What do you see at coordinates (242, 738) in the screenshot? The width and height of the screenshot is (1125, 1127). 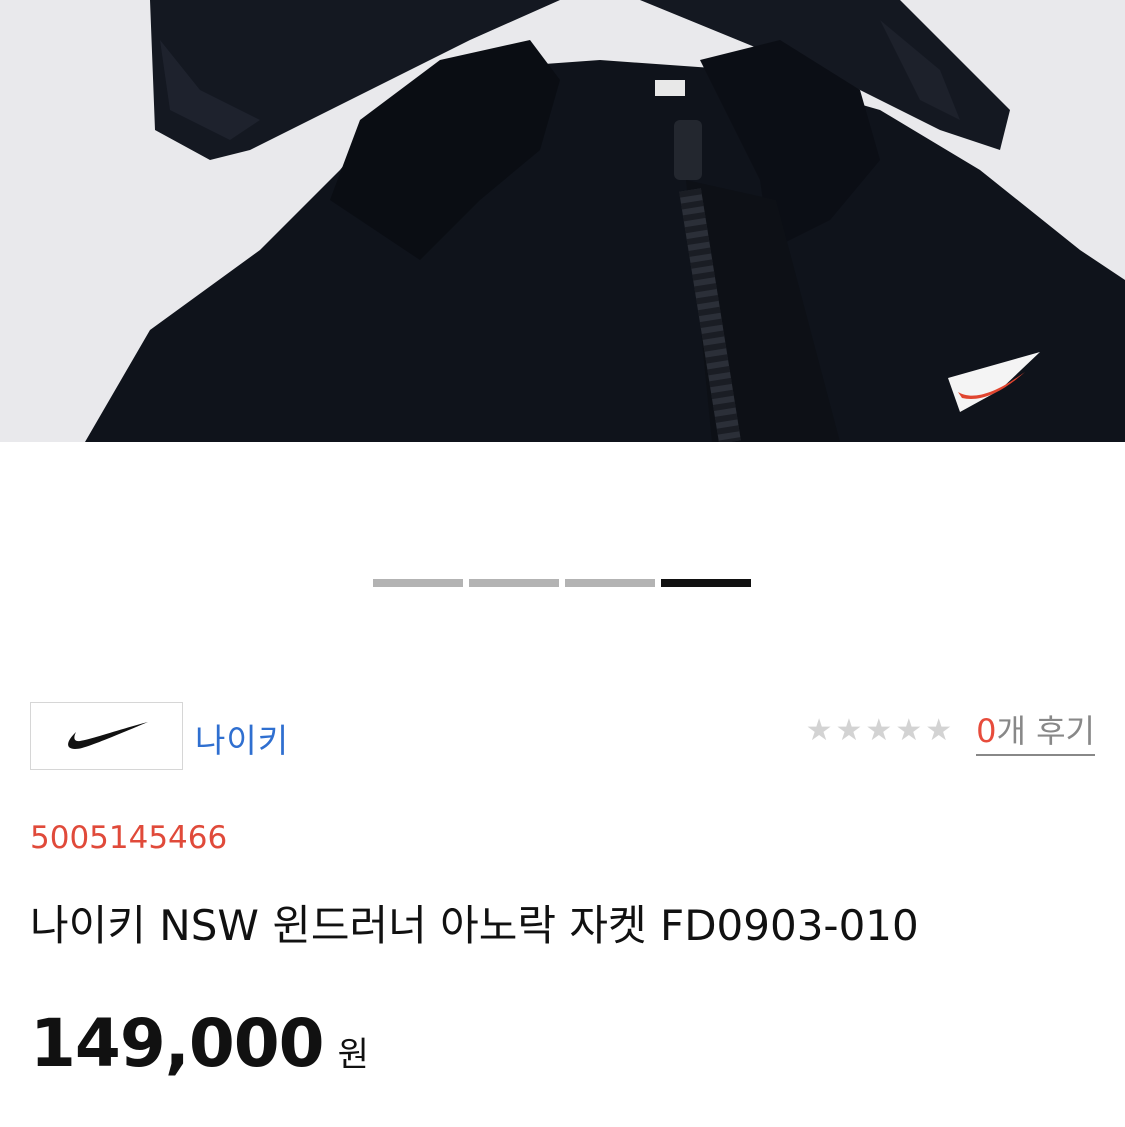 I see `brand-name-link: 나이키` at bounding box center [242, 738].